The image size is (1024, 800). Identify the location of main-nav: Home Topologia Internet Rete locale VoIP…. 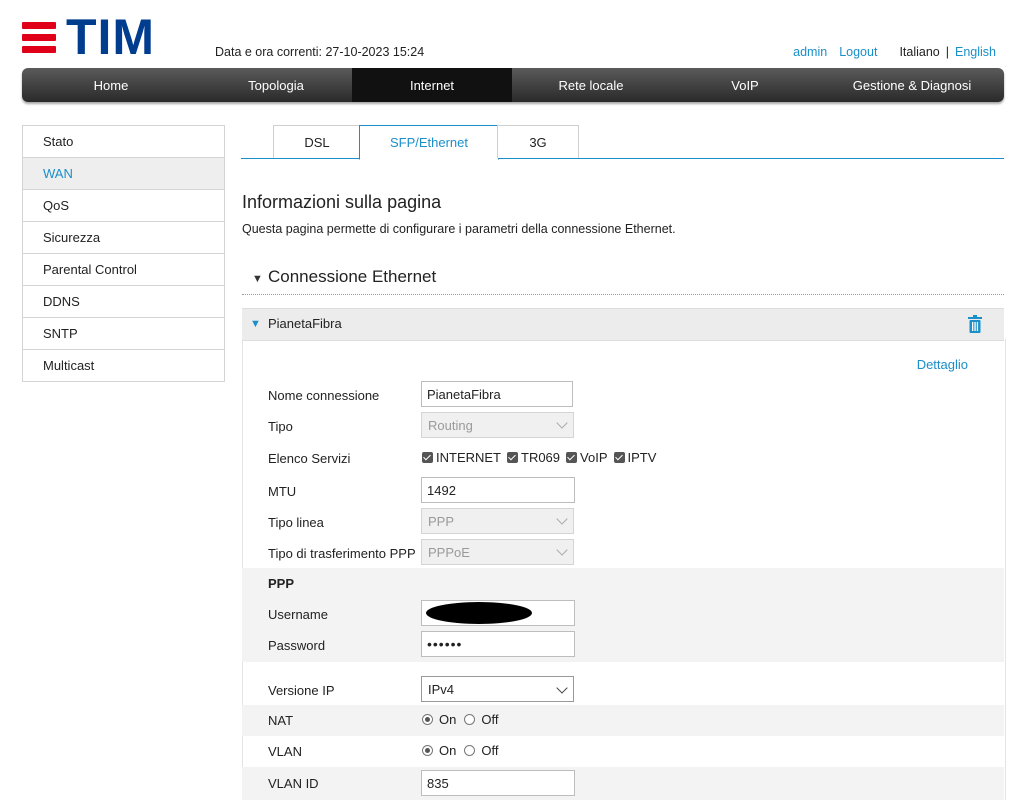
(513, 85).